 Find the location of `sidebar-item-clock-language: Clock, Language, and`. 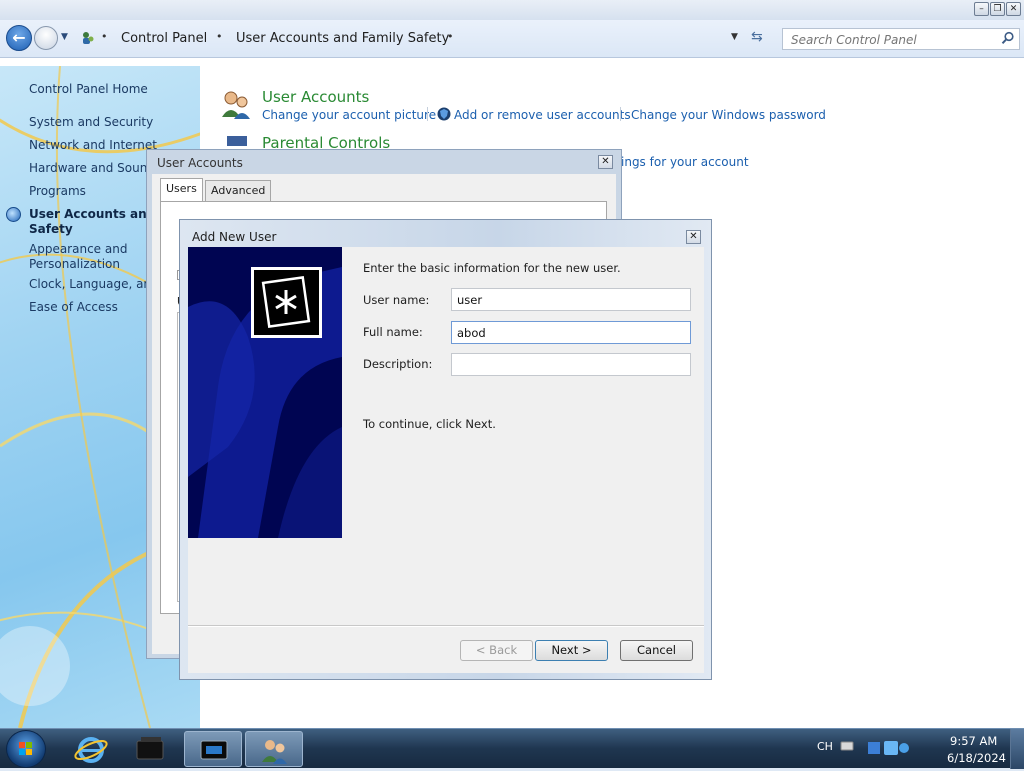

sidebar-item-clock-language: Clock, Language, and is located at coordinates (94, 284).